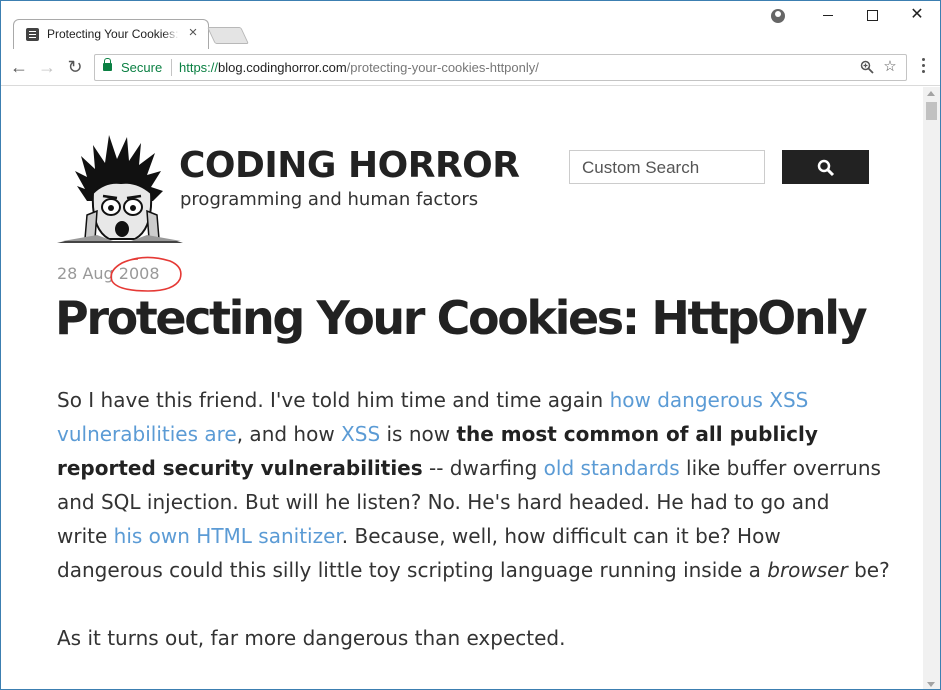 This screenshot has height=690, width=941. Describe the element at coordinates (228, 536) in the screenshot. I see `link-html-sanitizer: his own HTML sanitizer` at that location.